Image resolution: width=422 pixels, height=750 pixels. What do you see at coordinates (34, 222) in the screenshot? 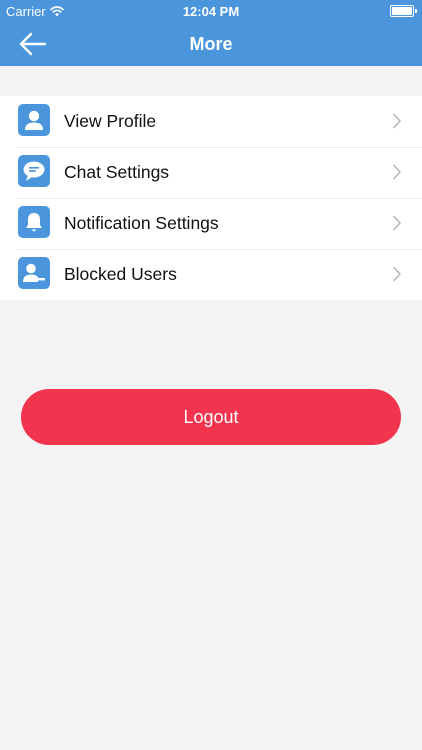
I see `bell-icon` at bounding box center [34, 222].